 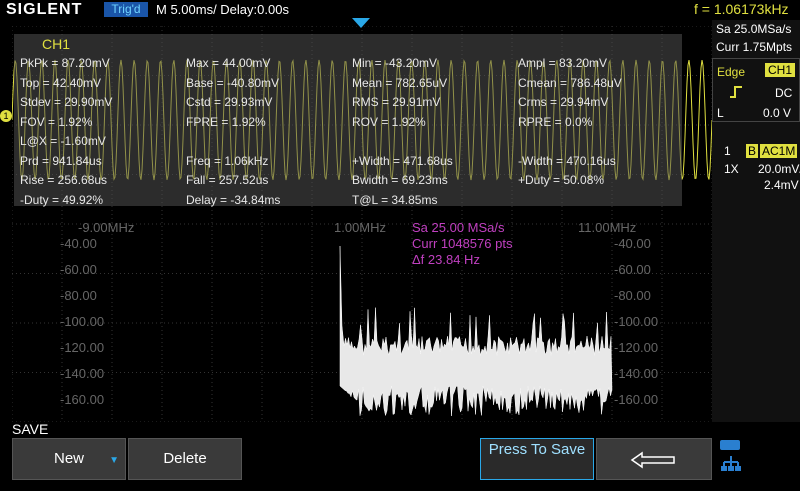 What do you see at coordinates (62, 199) in the screenshot?
I see `measurement-value: -Duty = 49.92%` at bounding box center [62, 199].